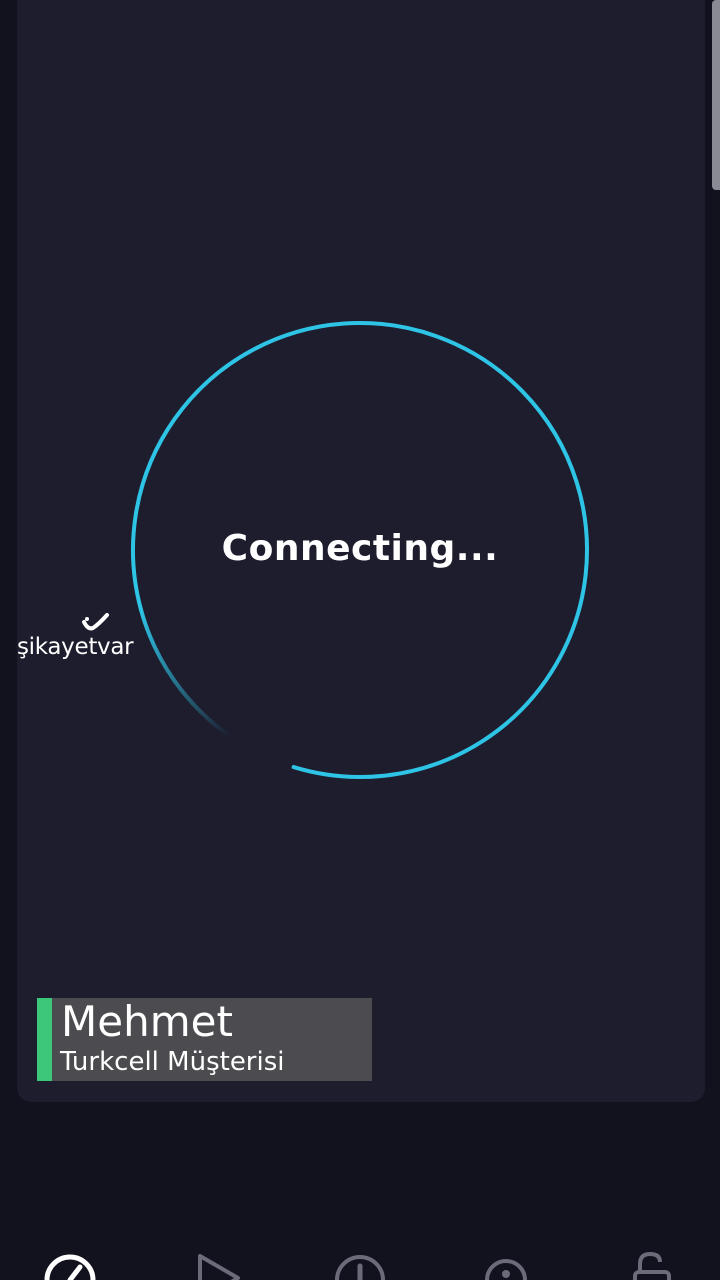  I want to click on nav-speedtest, so click(70, 1265).